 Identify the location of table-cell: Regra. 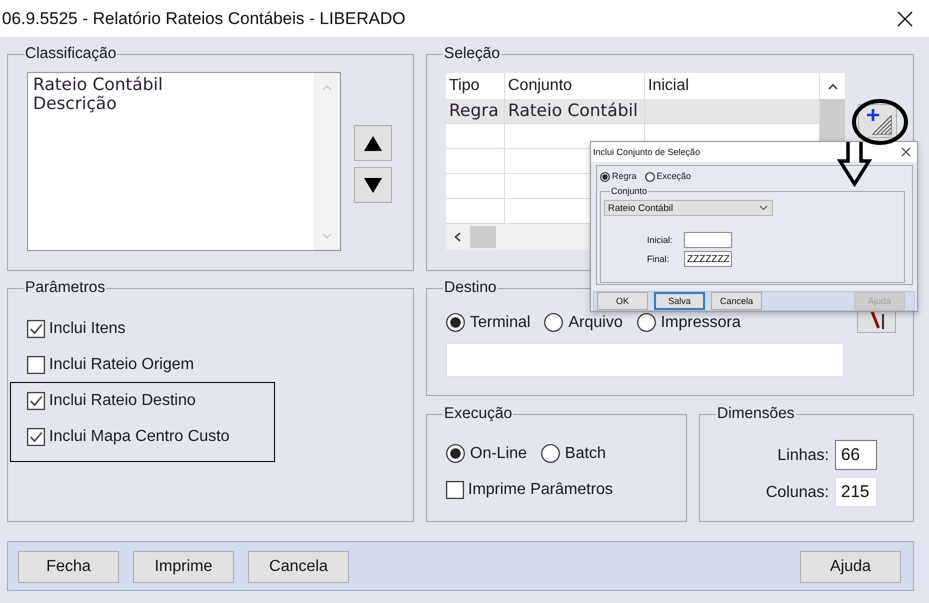
(475, 111).